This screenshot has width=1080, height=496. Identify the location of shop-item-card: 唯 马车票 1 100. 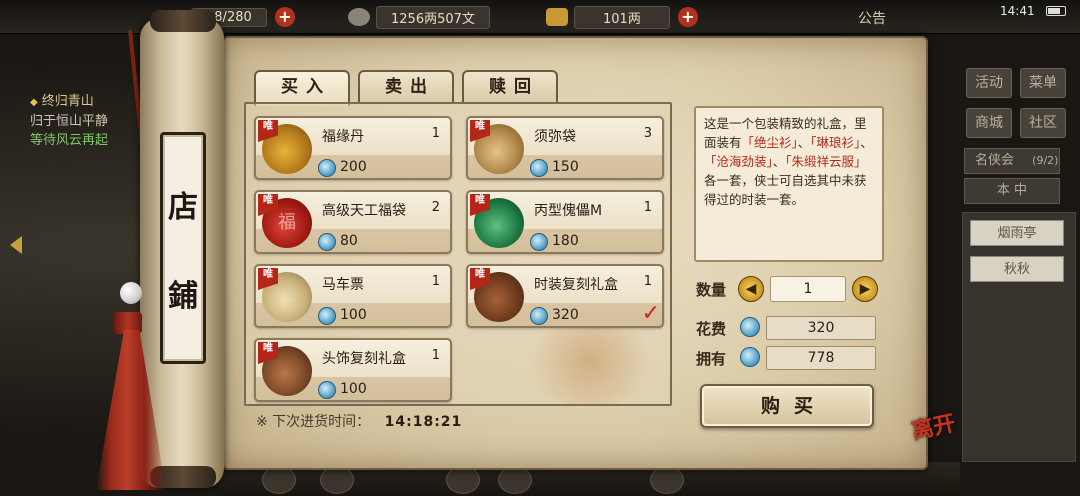
(353, 296).